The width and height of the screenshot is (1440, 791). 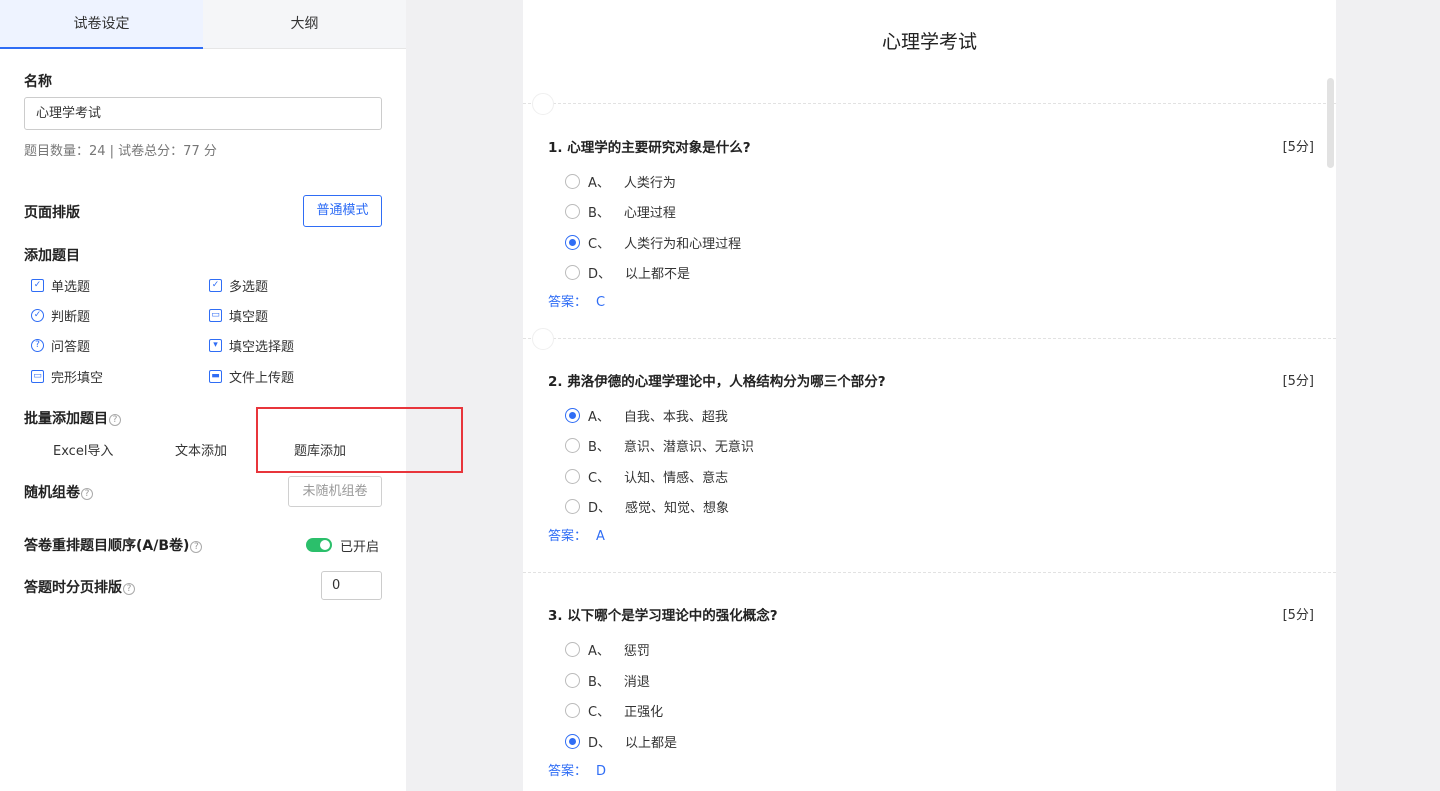 I want to click on qtype-label: 文件上传题, so click(x=262, y=378).